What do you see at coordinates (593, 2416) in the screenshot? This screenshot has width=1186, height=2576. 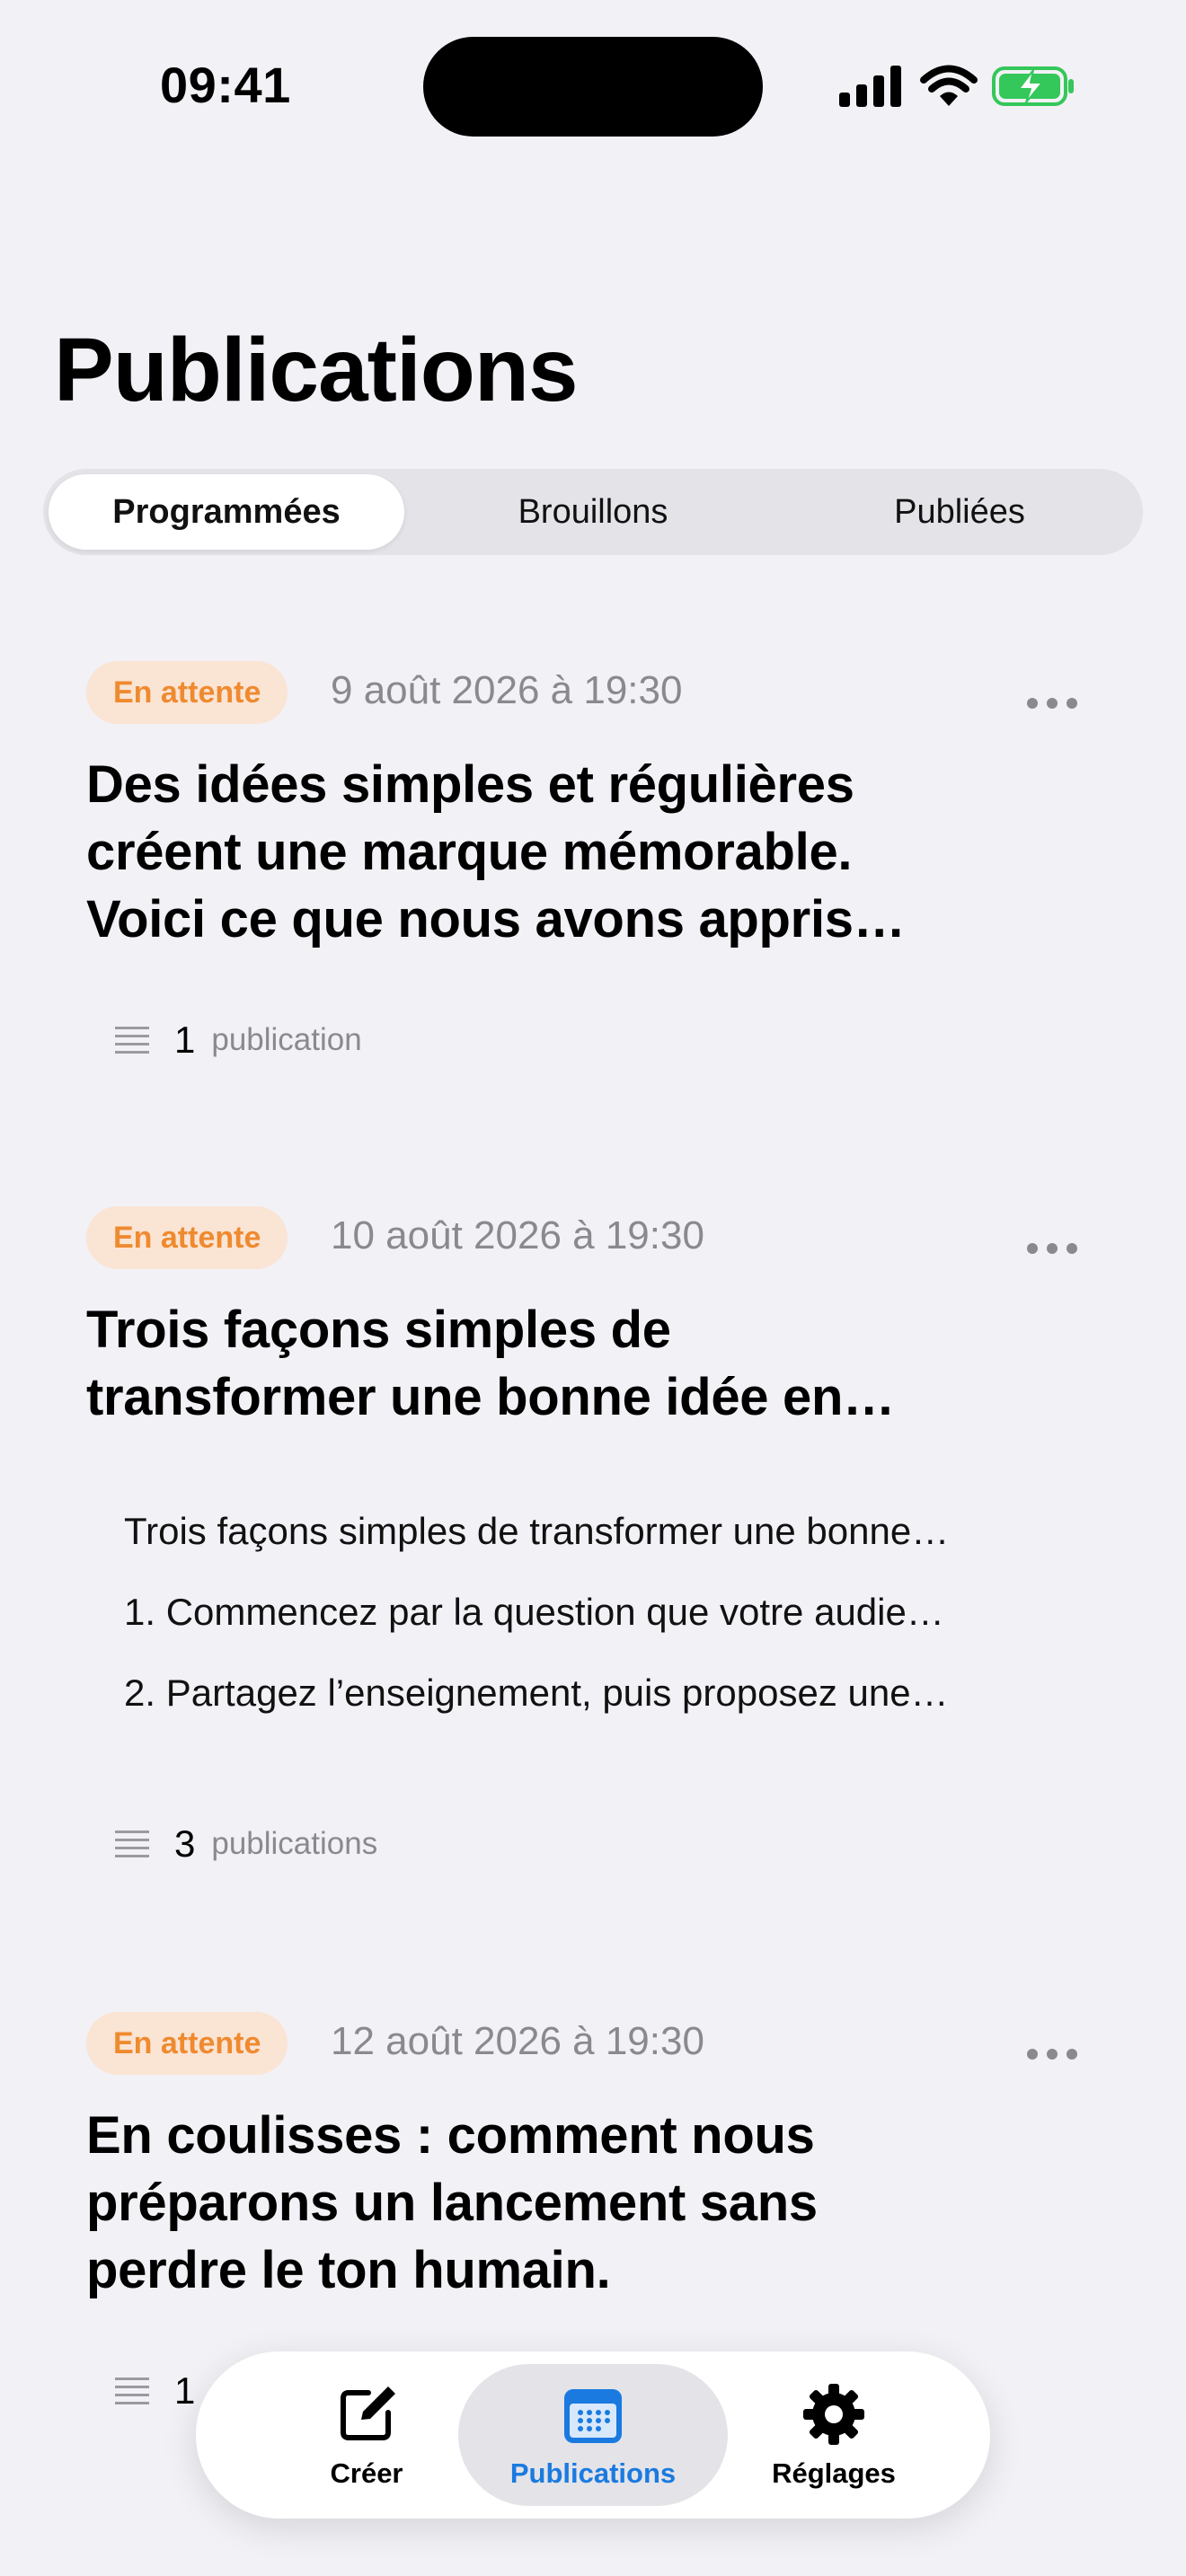 I see `calendar-icon` at bounding box center [593, 2416].